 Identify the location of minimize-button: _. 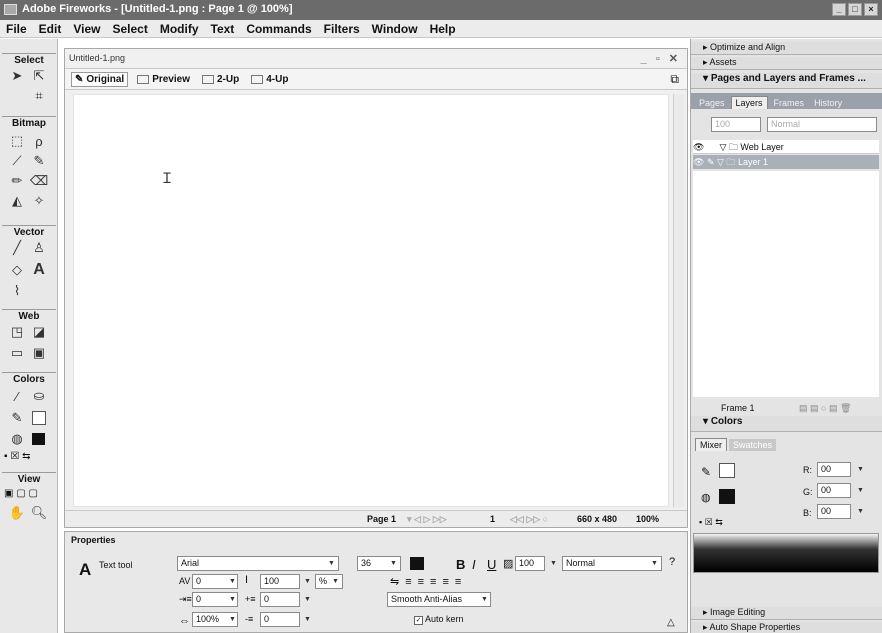
(839, 9).